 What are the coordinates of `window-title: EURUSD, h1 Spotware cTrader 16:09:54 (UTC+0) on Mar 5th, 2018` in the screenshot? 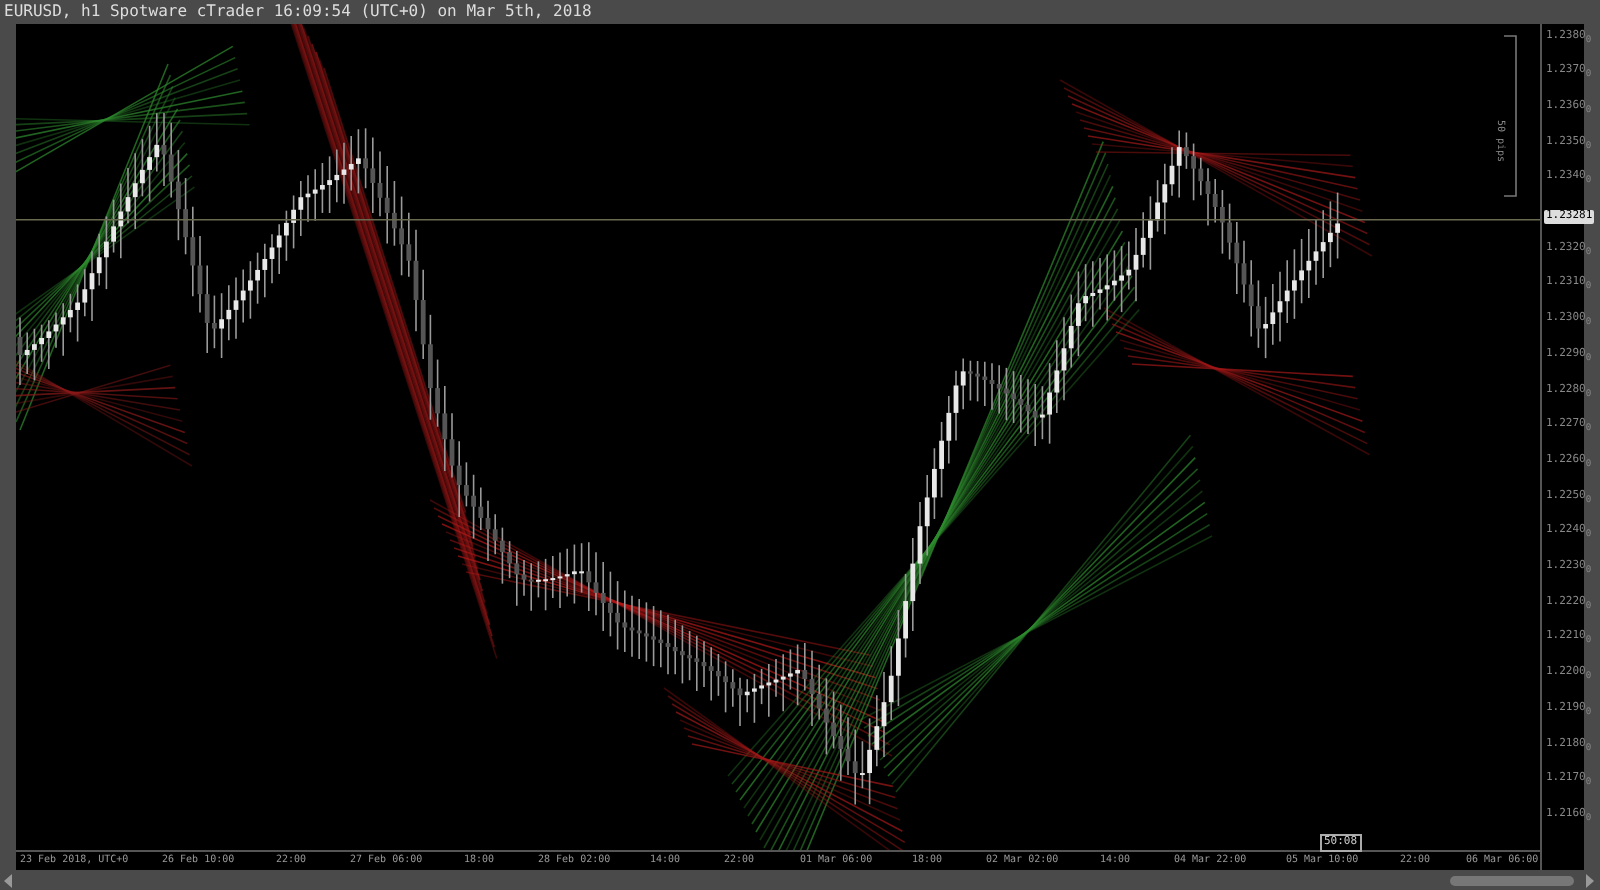 It's located at (298, 12).